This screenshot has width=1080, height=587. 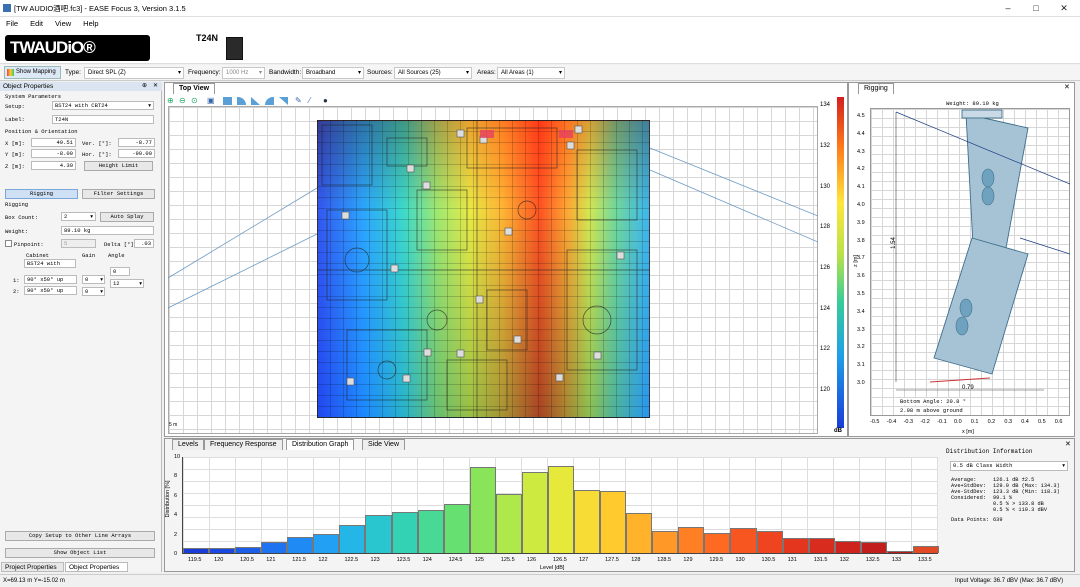 What do you see at coordinates (118, 194) in the screenshot?
I see `filter-settings-button: Filter Settings` at bounding box center [118, 194].